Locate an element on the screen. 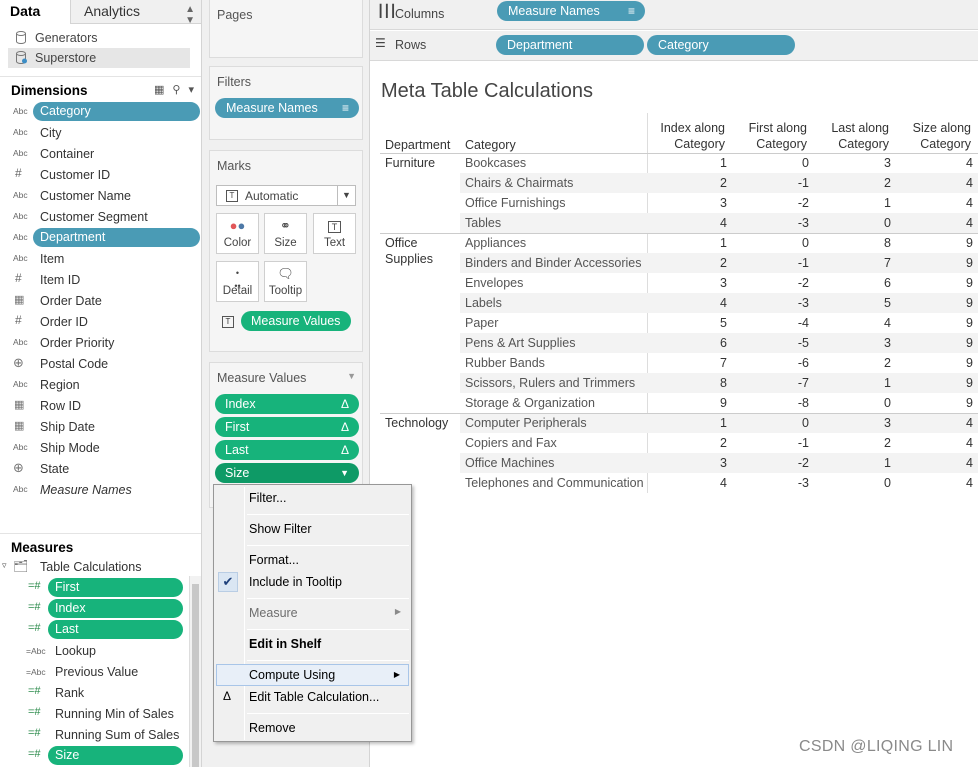  index-value-cell: 6 is located at coordinates (697, 343).